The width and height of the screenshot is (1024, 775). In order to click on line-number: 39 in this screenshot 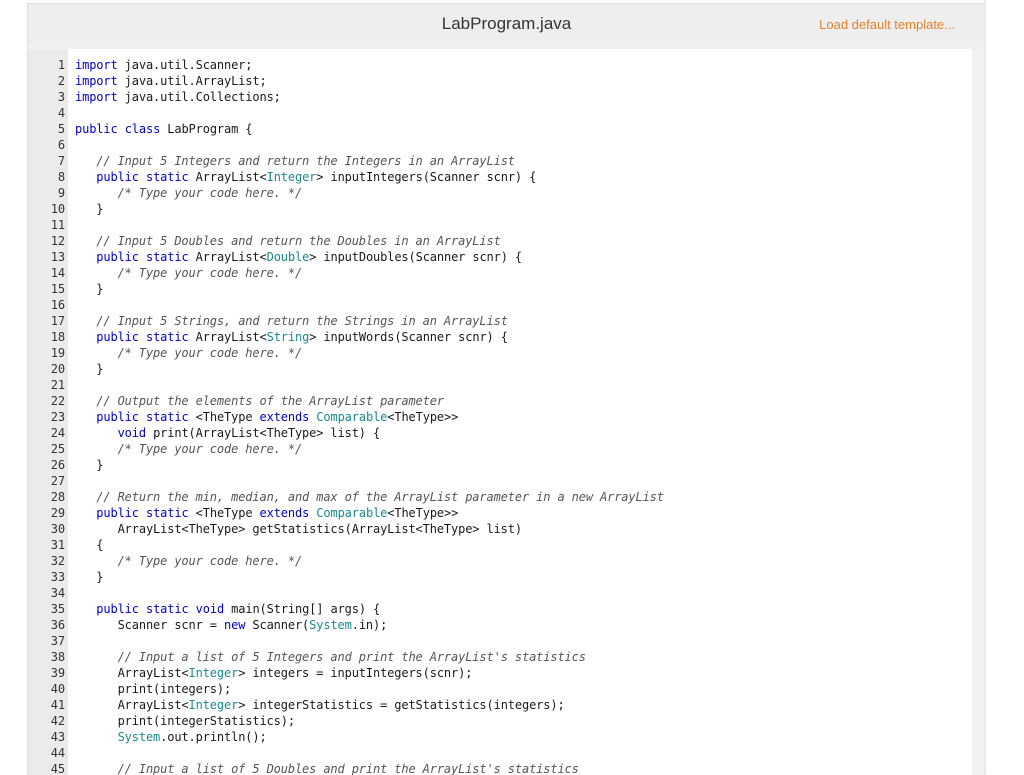, I will do `click(57, 673)`.